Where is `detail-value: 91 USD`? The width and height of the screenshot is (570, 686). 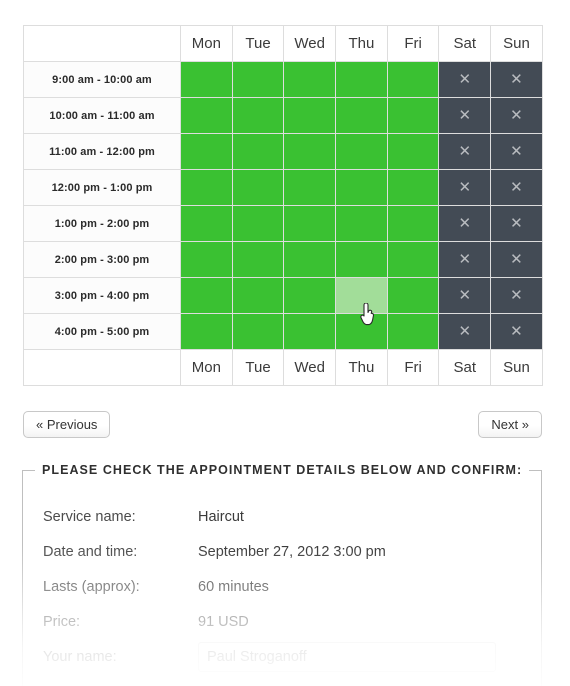
detail-value: 91 USD is located at coordinates (223, 621).